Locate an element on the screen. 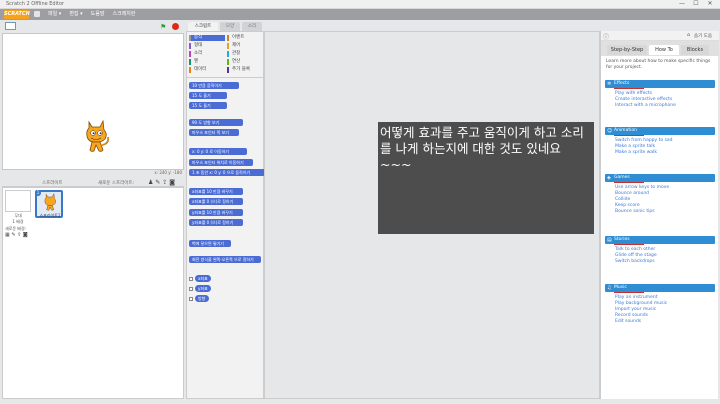  category-sensing: 관찰 is located at coordinates (245, 54).